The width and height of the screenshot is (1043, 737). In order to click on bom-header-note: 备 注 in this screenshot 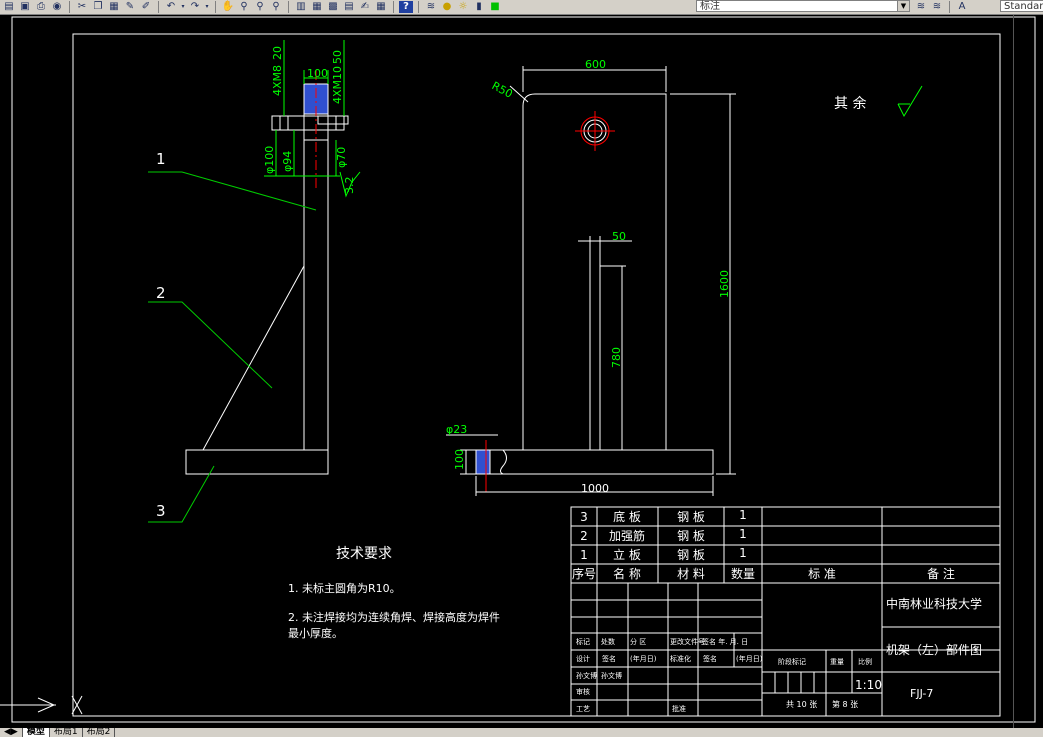, I will do `click(941, 573)`.